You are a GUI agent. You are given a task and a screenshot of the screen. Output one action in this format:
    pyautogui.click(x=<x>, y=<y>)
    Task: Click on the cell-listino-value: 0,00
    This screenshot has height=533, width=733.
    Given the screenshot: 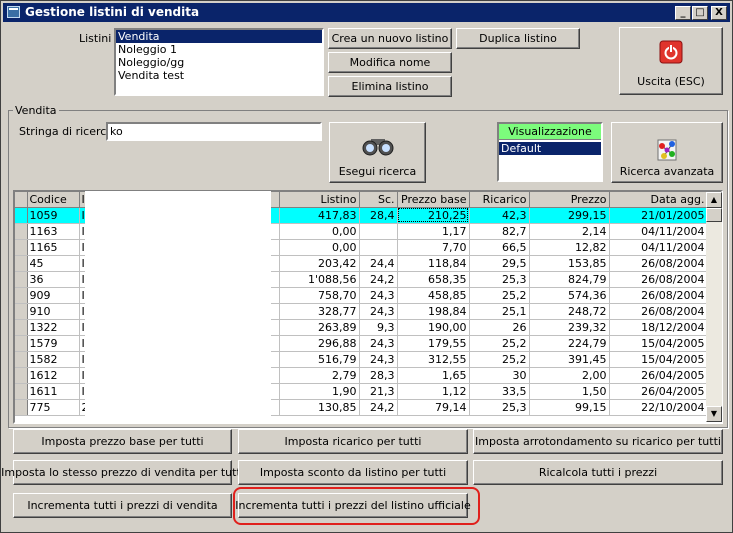 What is the action you would take?
    pyautogui.click(x=344, y=247)
    